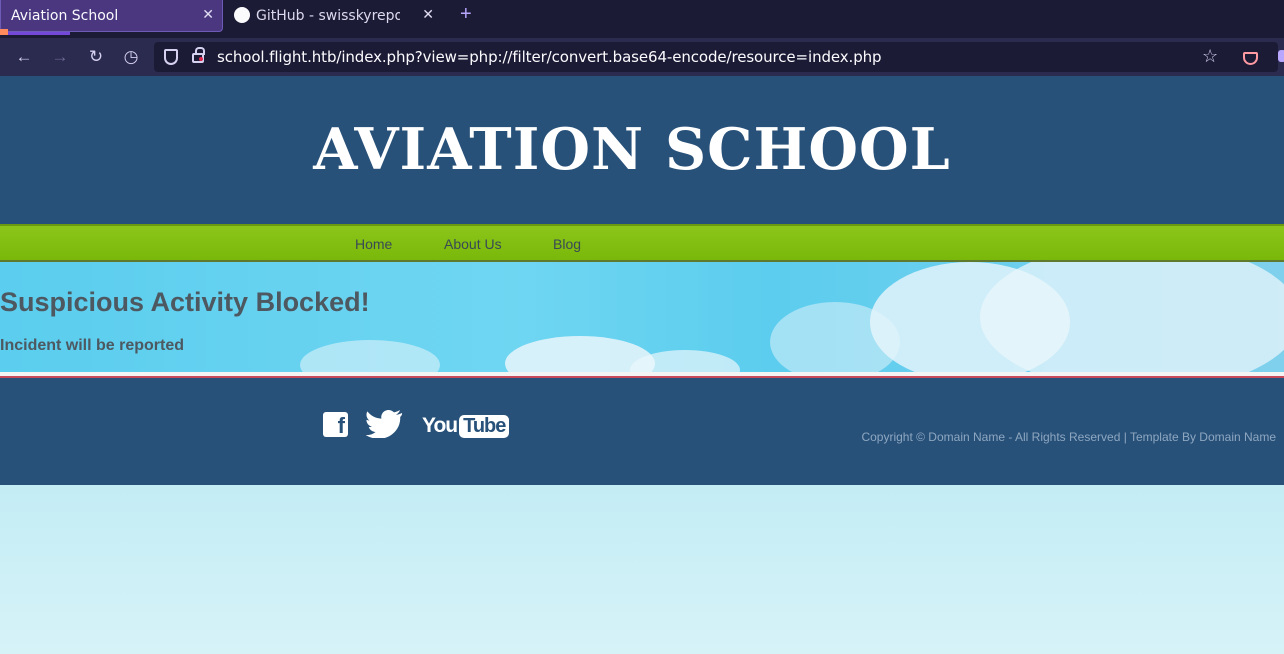 Image resolution: width=1284 pixels, height=654 pixels. What do you see at coordinates (473, 244) in the screenshot?
I see `menu-item-about-us: About Us` at bounding box center [473, 244].